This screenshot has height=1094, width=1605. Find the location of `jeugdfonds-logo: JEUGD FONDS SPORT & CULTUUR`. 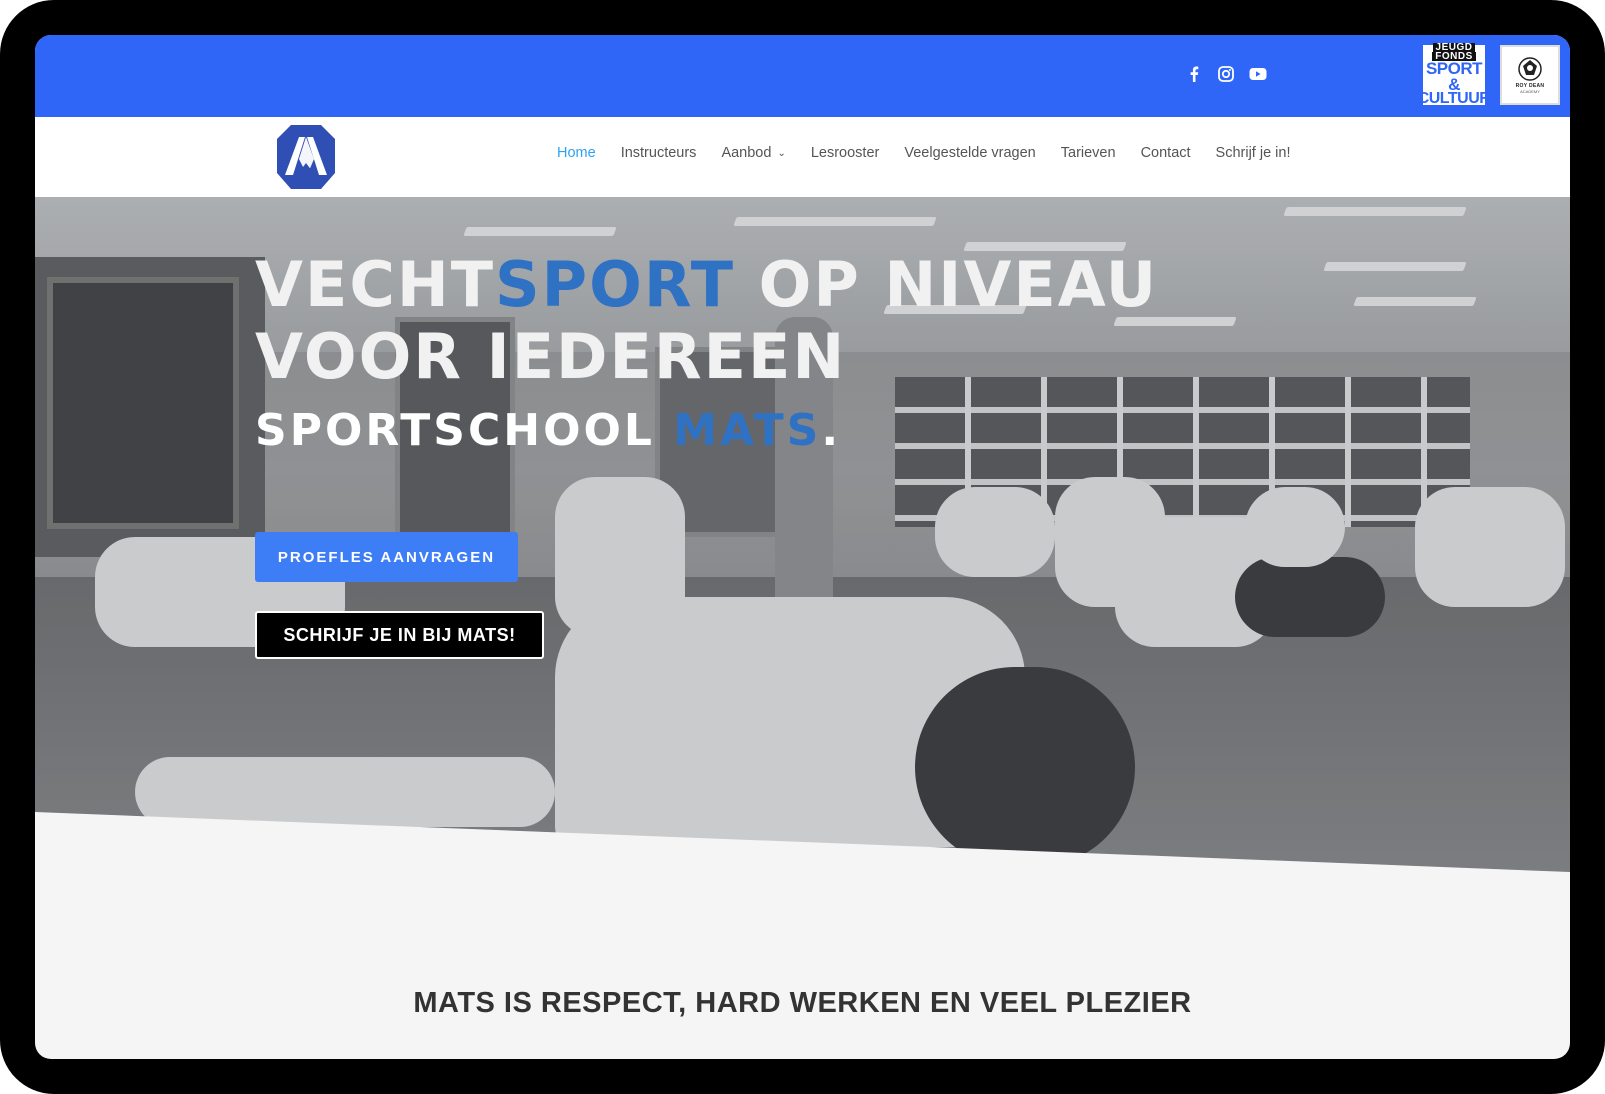

jeugdfonds-logo: JEUGD FONDS SPORT & CULTUUR is located at coordinates (1454, 74).